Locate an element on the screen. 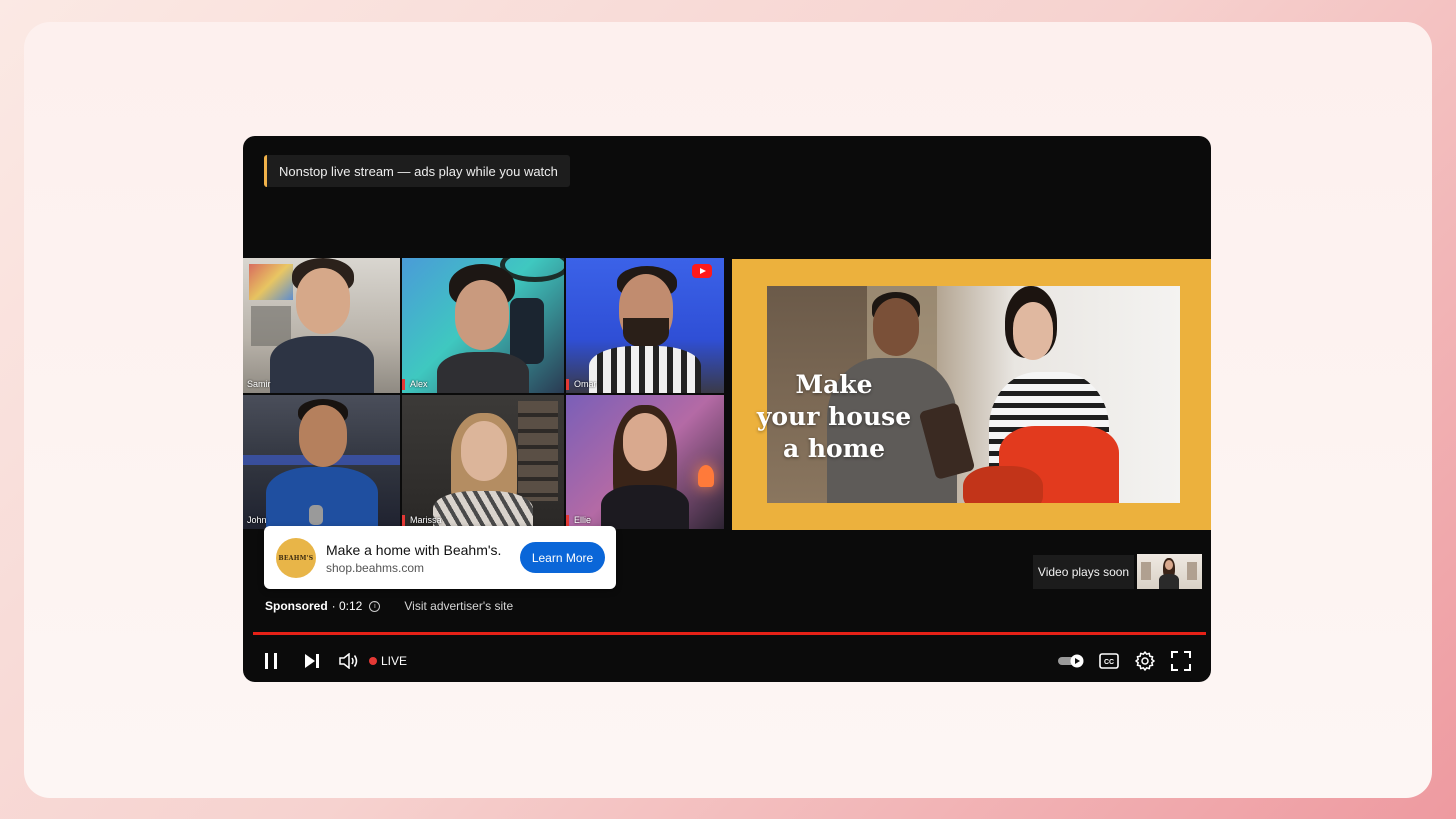 This screenshot has height=819, width=1456. captions-button: CC is located at coordinates (1109, 661).